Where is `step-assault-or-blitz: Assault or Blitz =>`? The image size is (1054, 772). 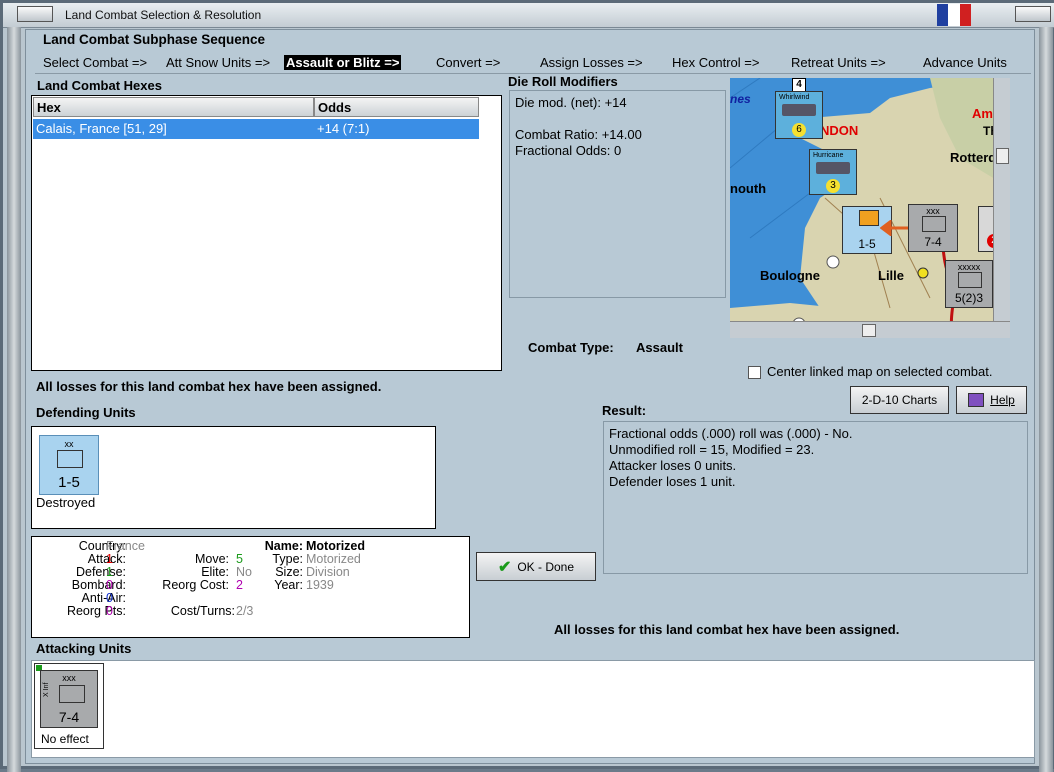
step-assault-or-blitz: Assault or Blitz => is located at coordinates (343, 62).